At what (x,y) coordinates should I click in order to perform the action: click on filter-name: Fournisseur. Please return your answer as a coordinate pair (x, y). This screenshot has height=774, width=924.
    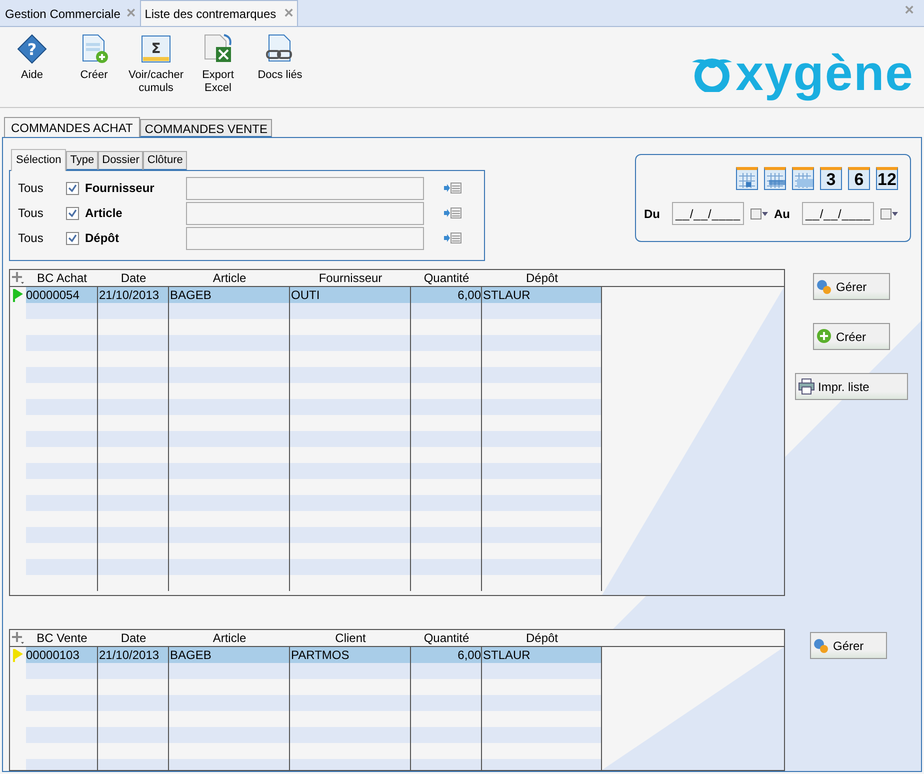
    Looking at the image, I should click on (120, 188).